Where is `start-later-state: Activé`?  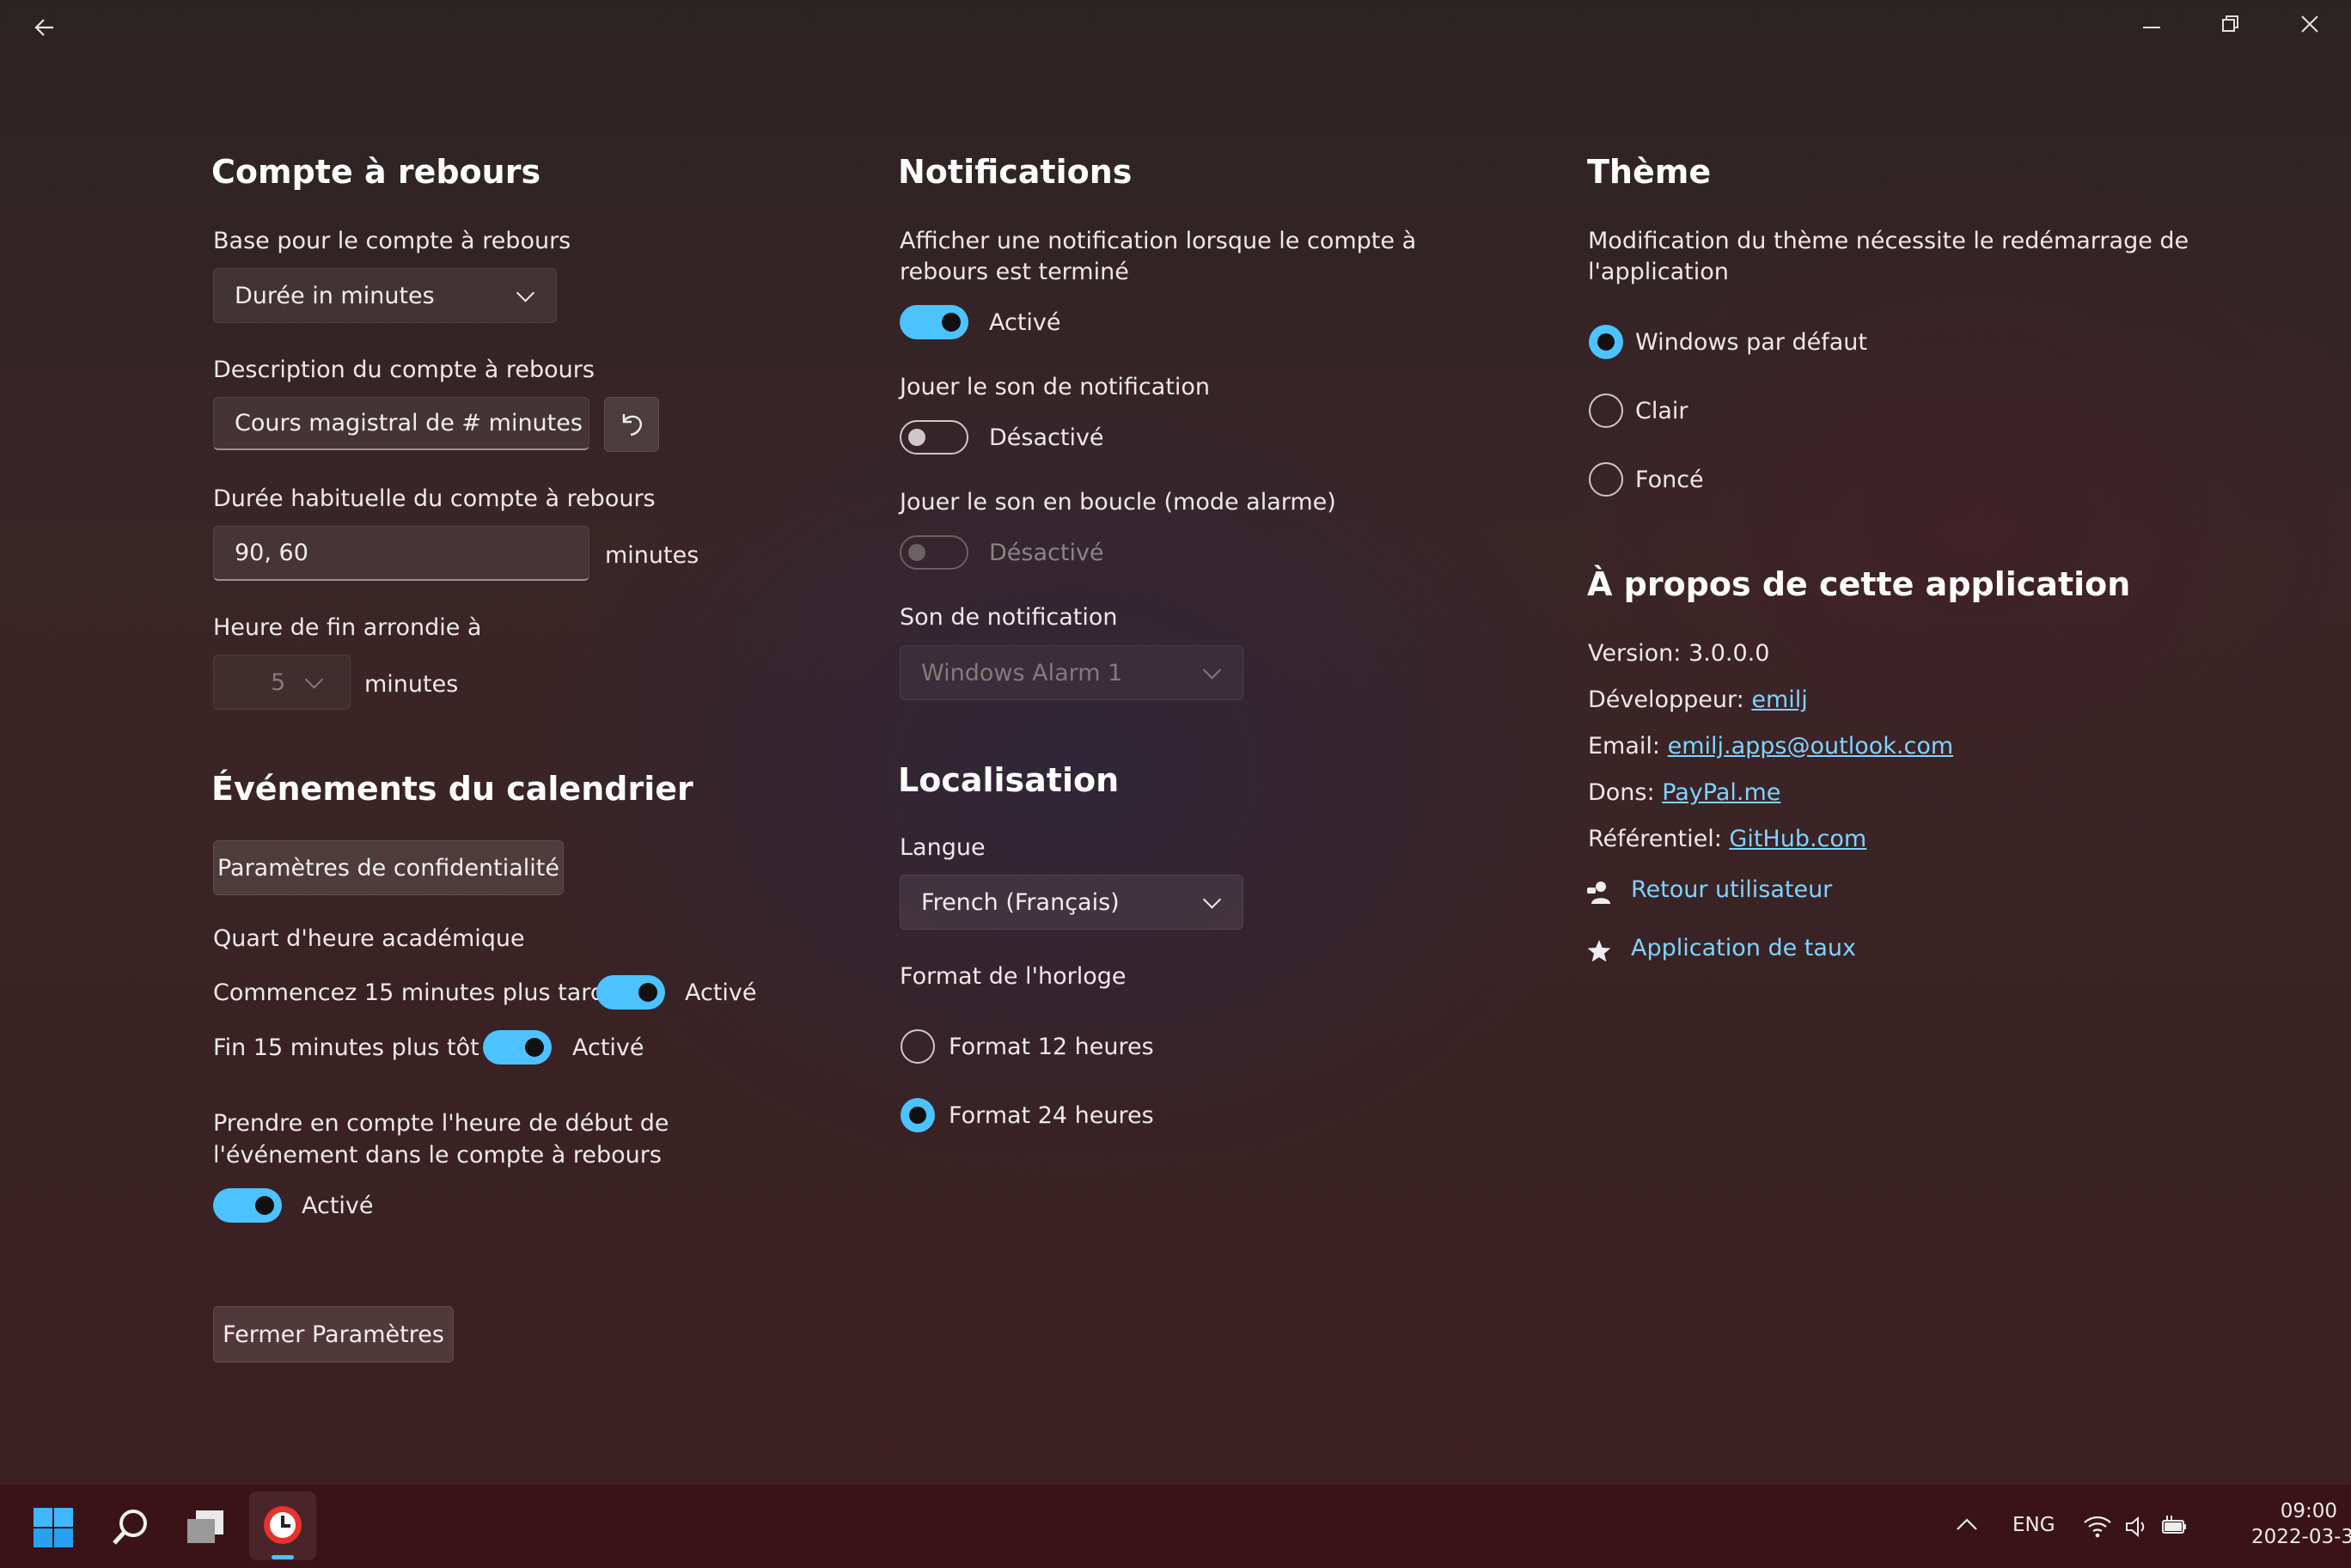
start-later-state: Activé is located at coordinates (721, 993).